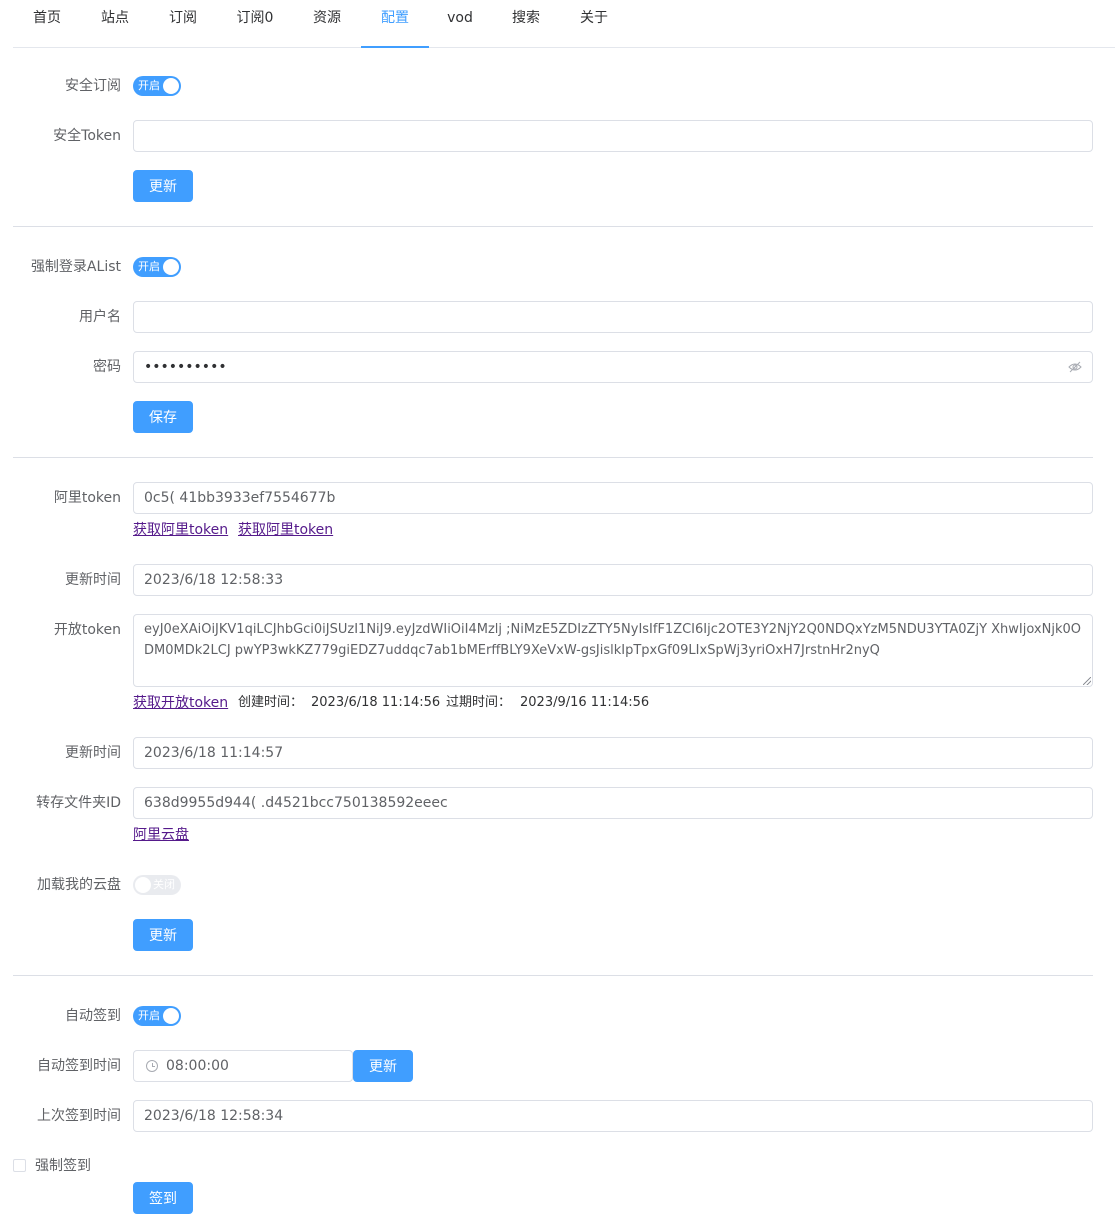 This screenshot has height=1231, width=1115. I want to click on aliyun-token-input: 0c5( 41bb3933ef7554677b, so click(613, 498).